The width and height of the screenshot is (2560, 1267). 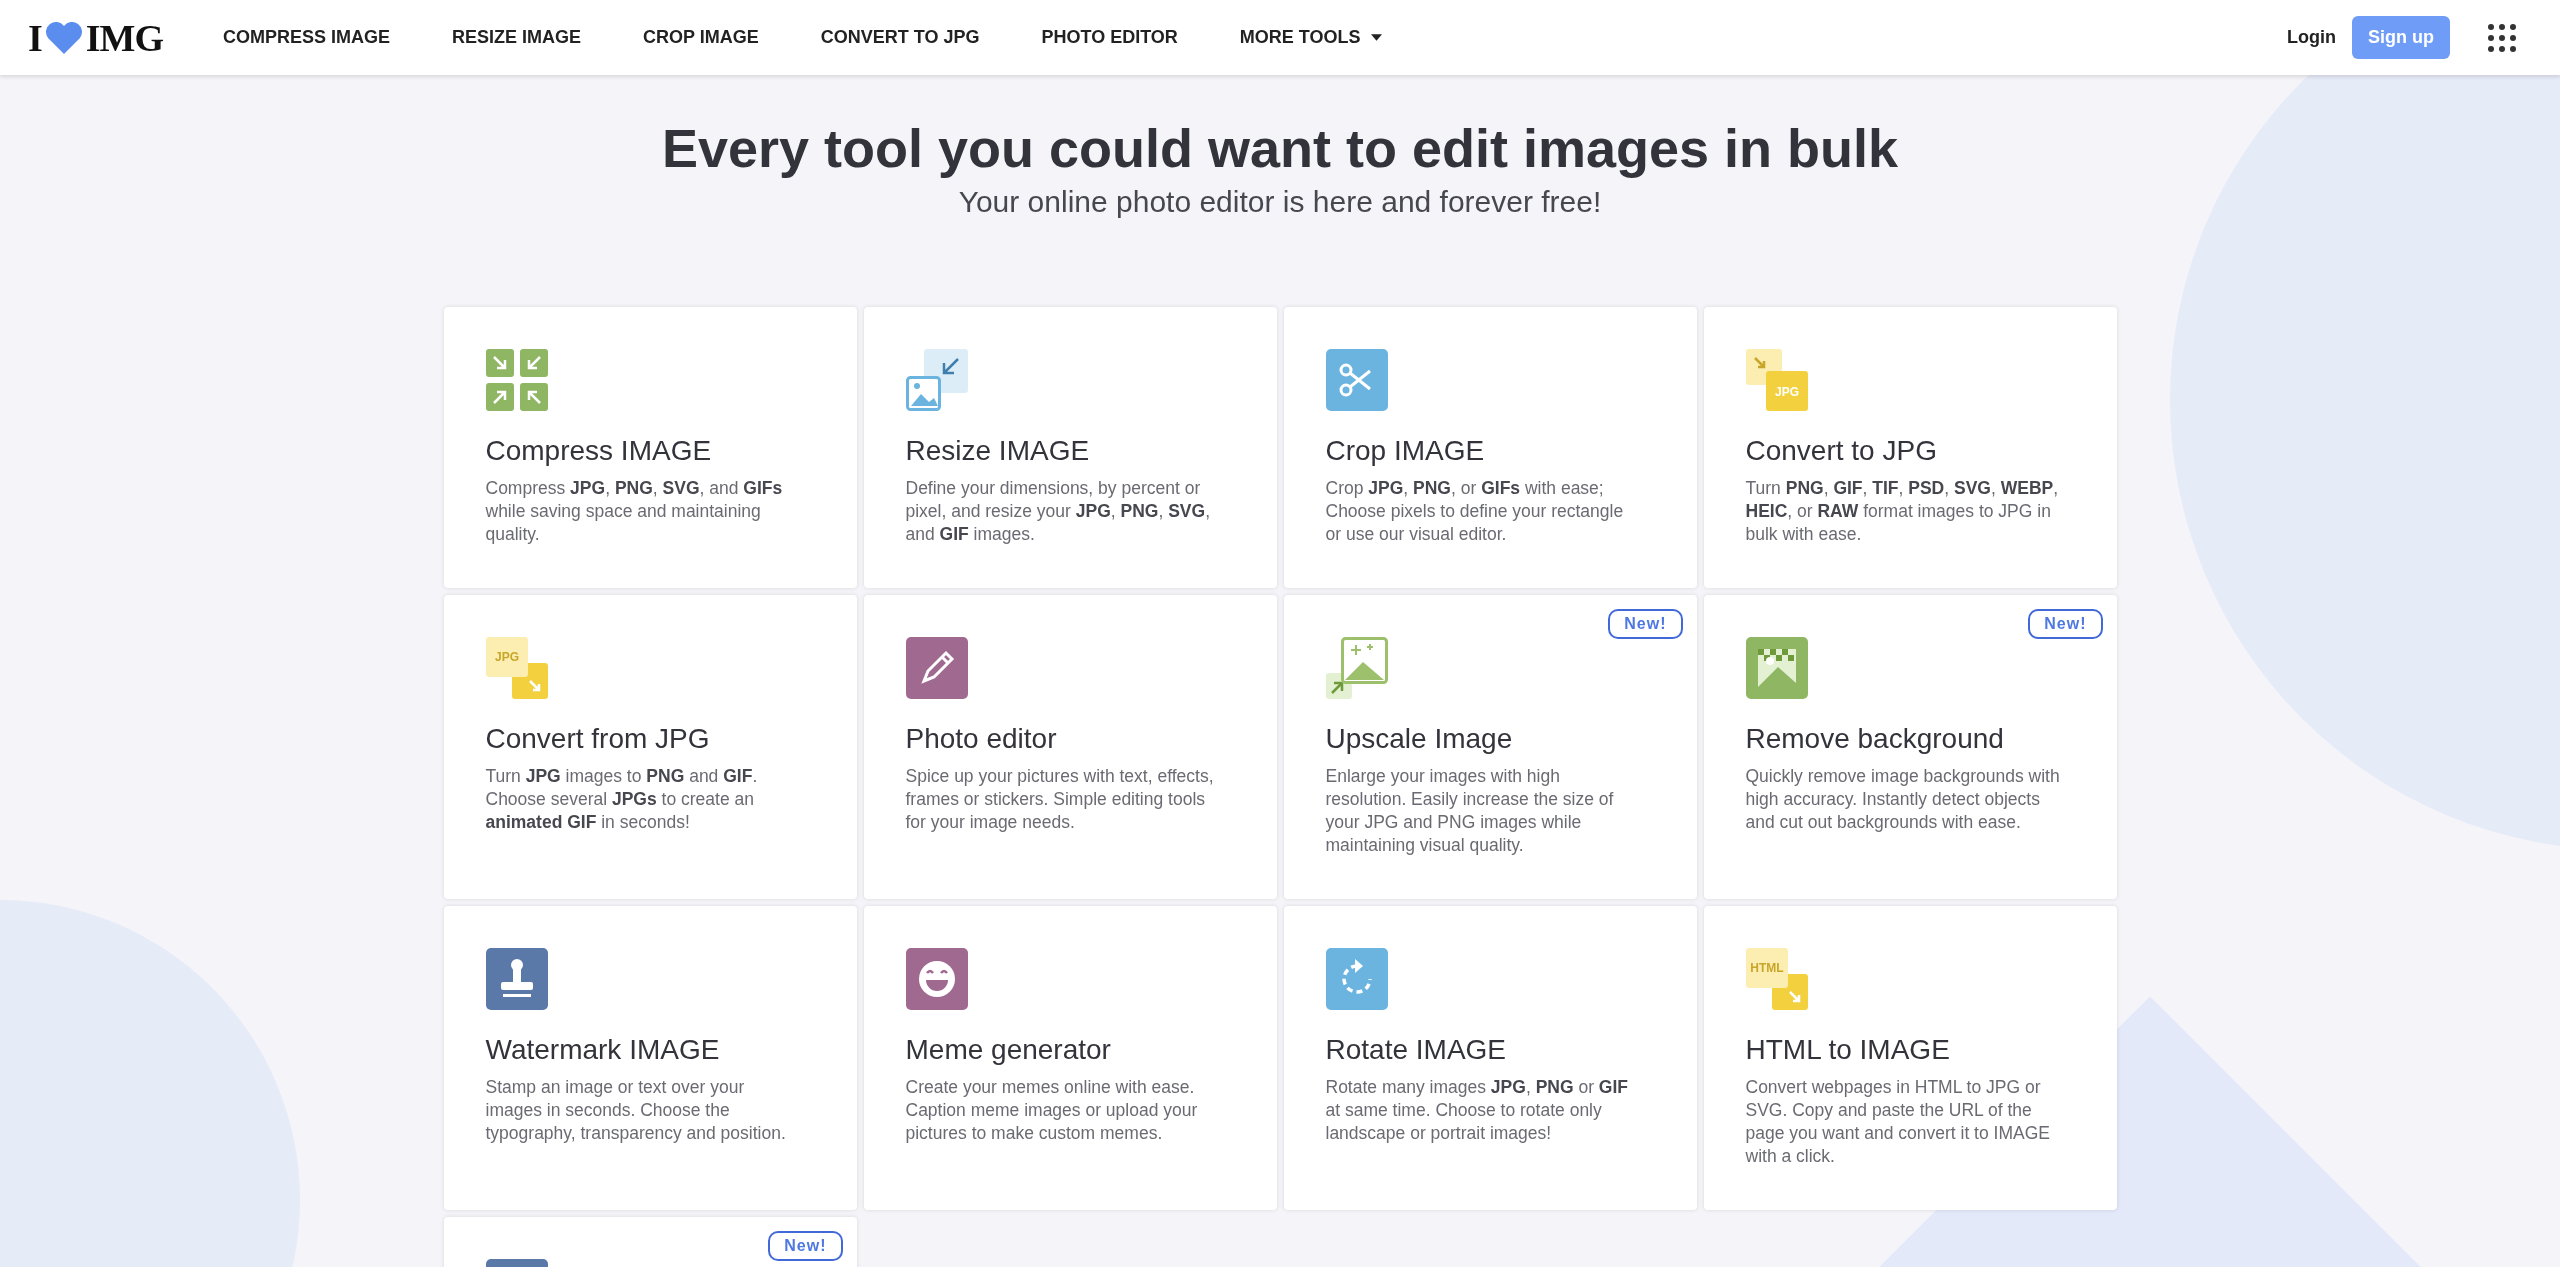 What do you see at coordinates (1060, 799) in the screenshot?
I see `tool-description: Spice up your pictures with text, effects, frames or stickers. Simple editing tools for your image needs.` at bounding box center [1060, 799].